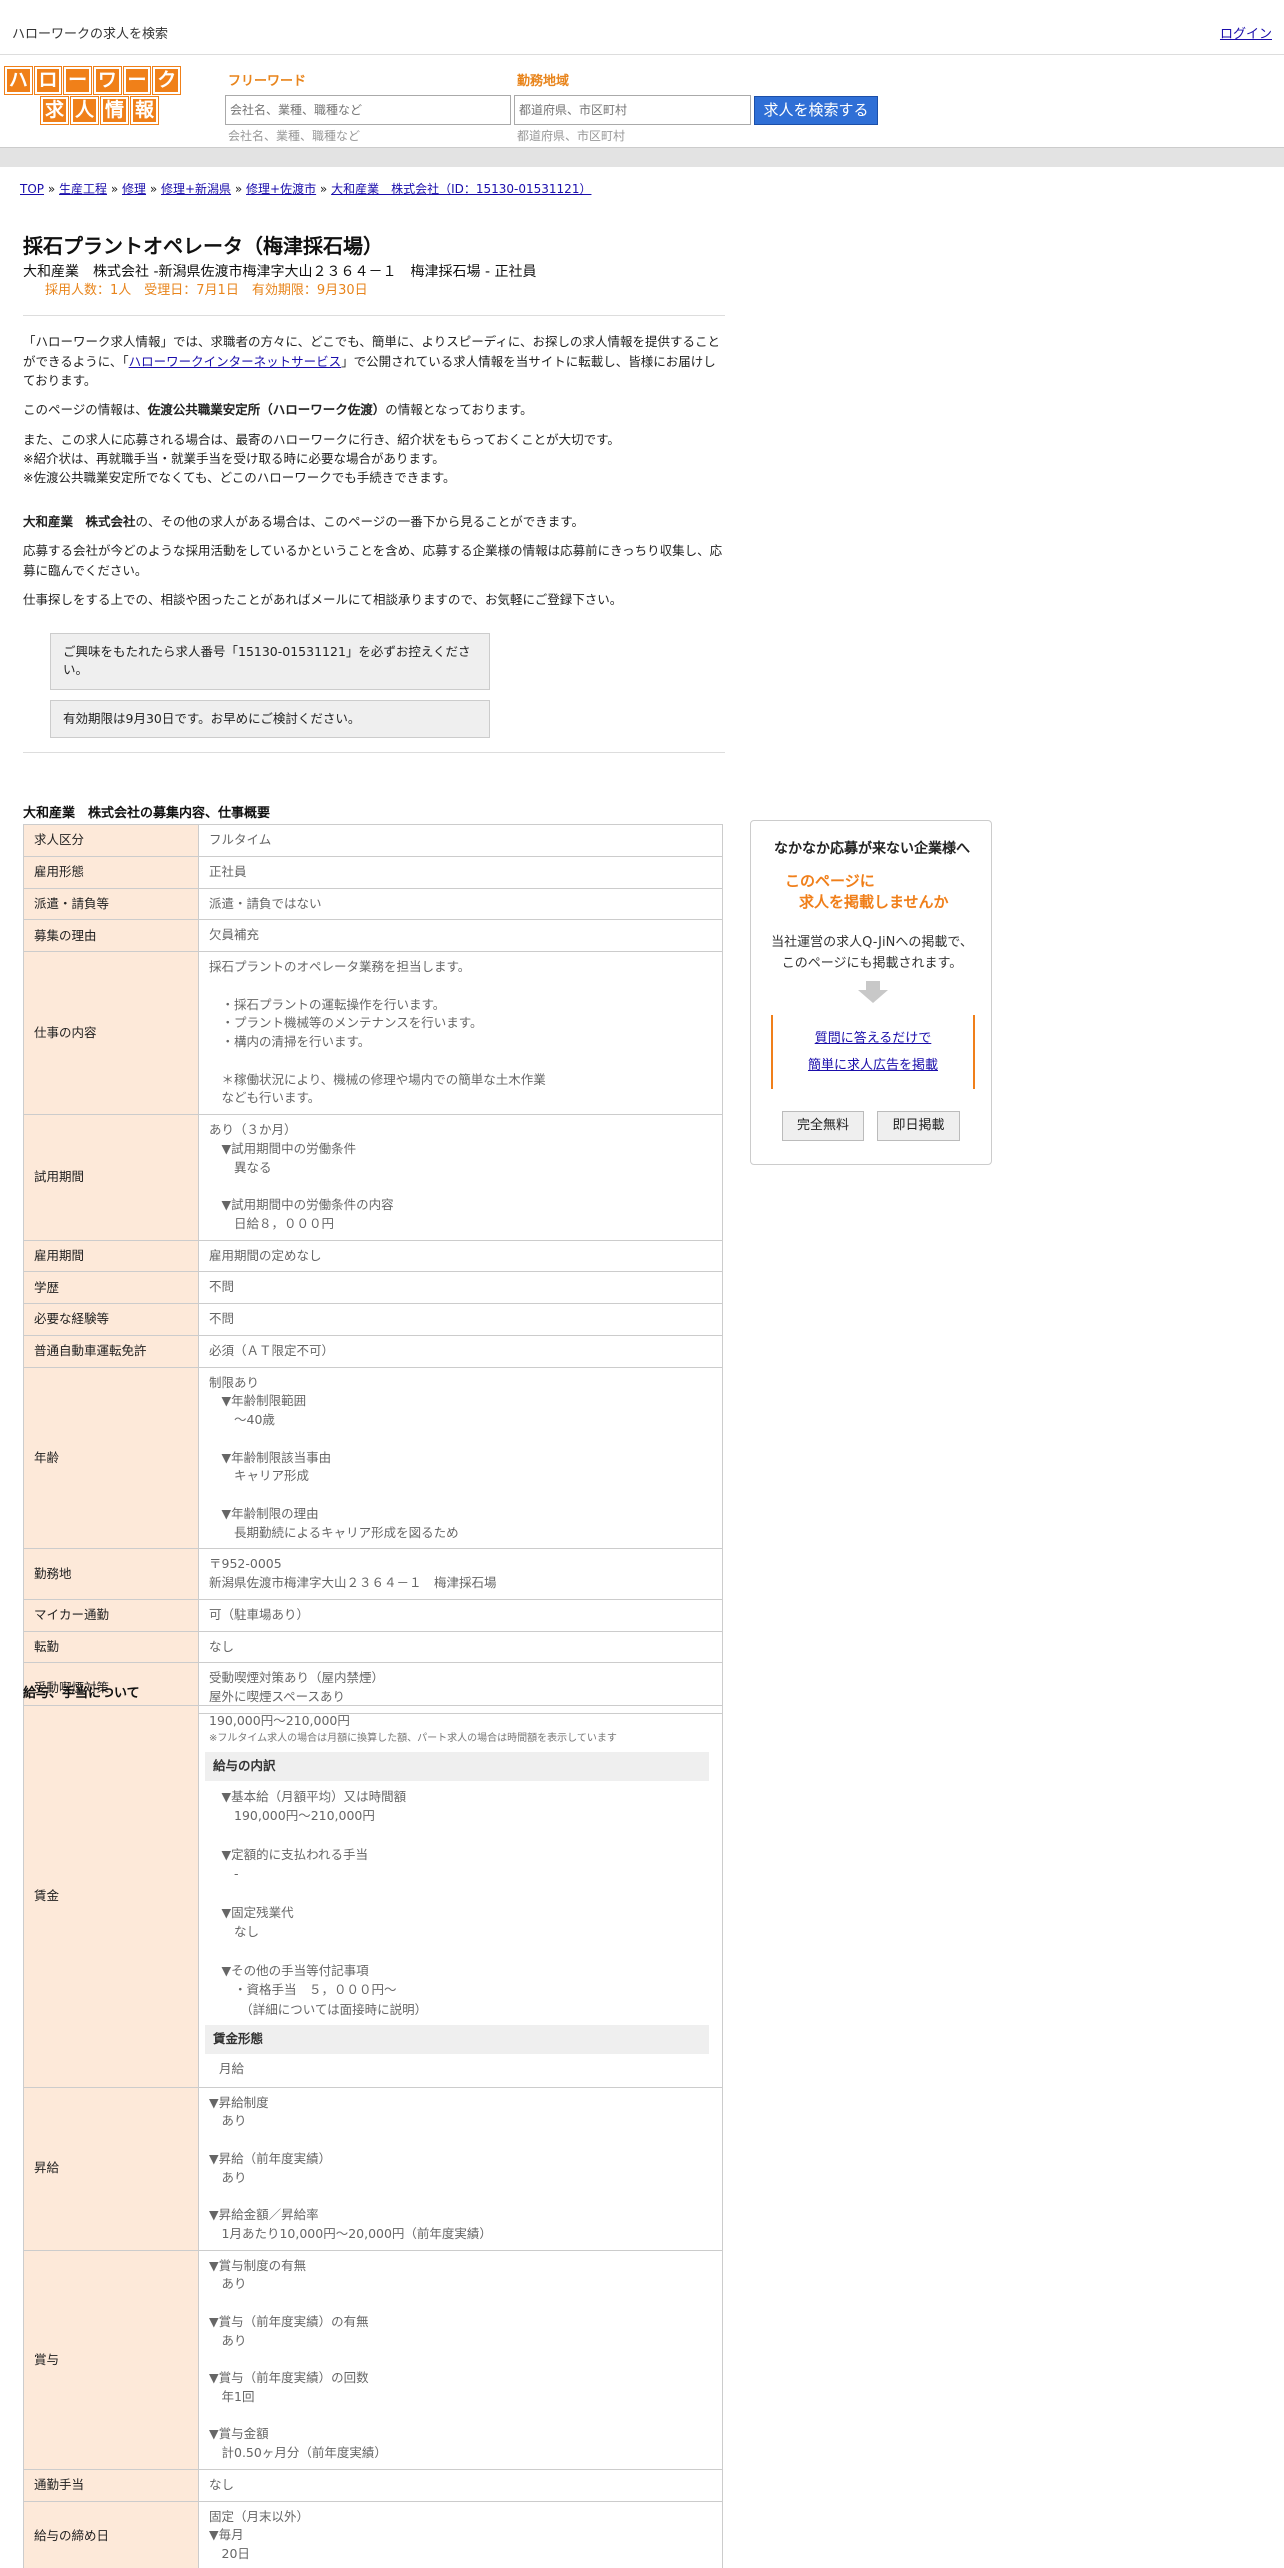 This screenshot has width=1284, height=2568. Describe the element at coordinates (235, 361) in the screenshot. I see `hellowork-internet-link: ハローワークインターネットサービス` at that location.